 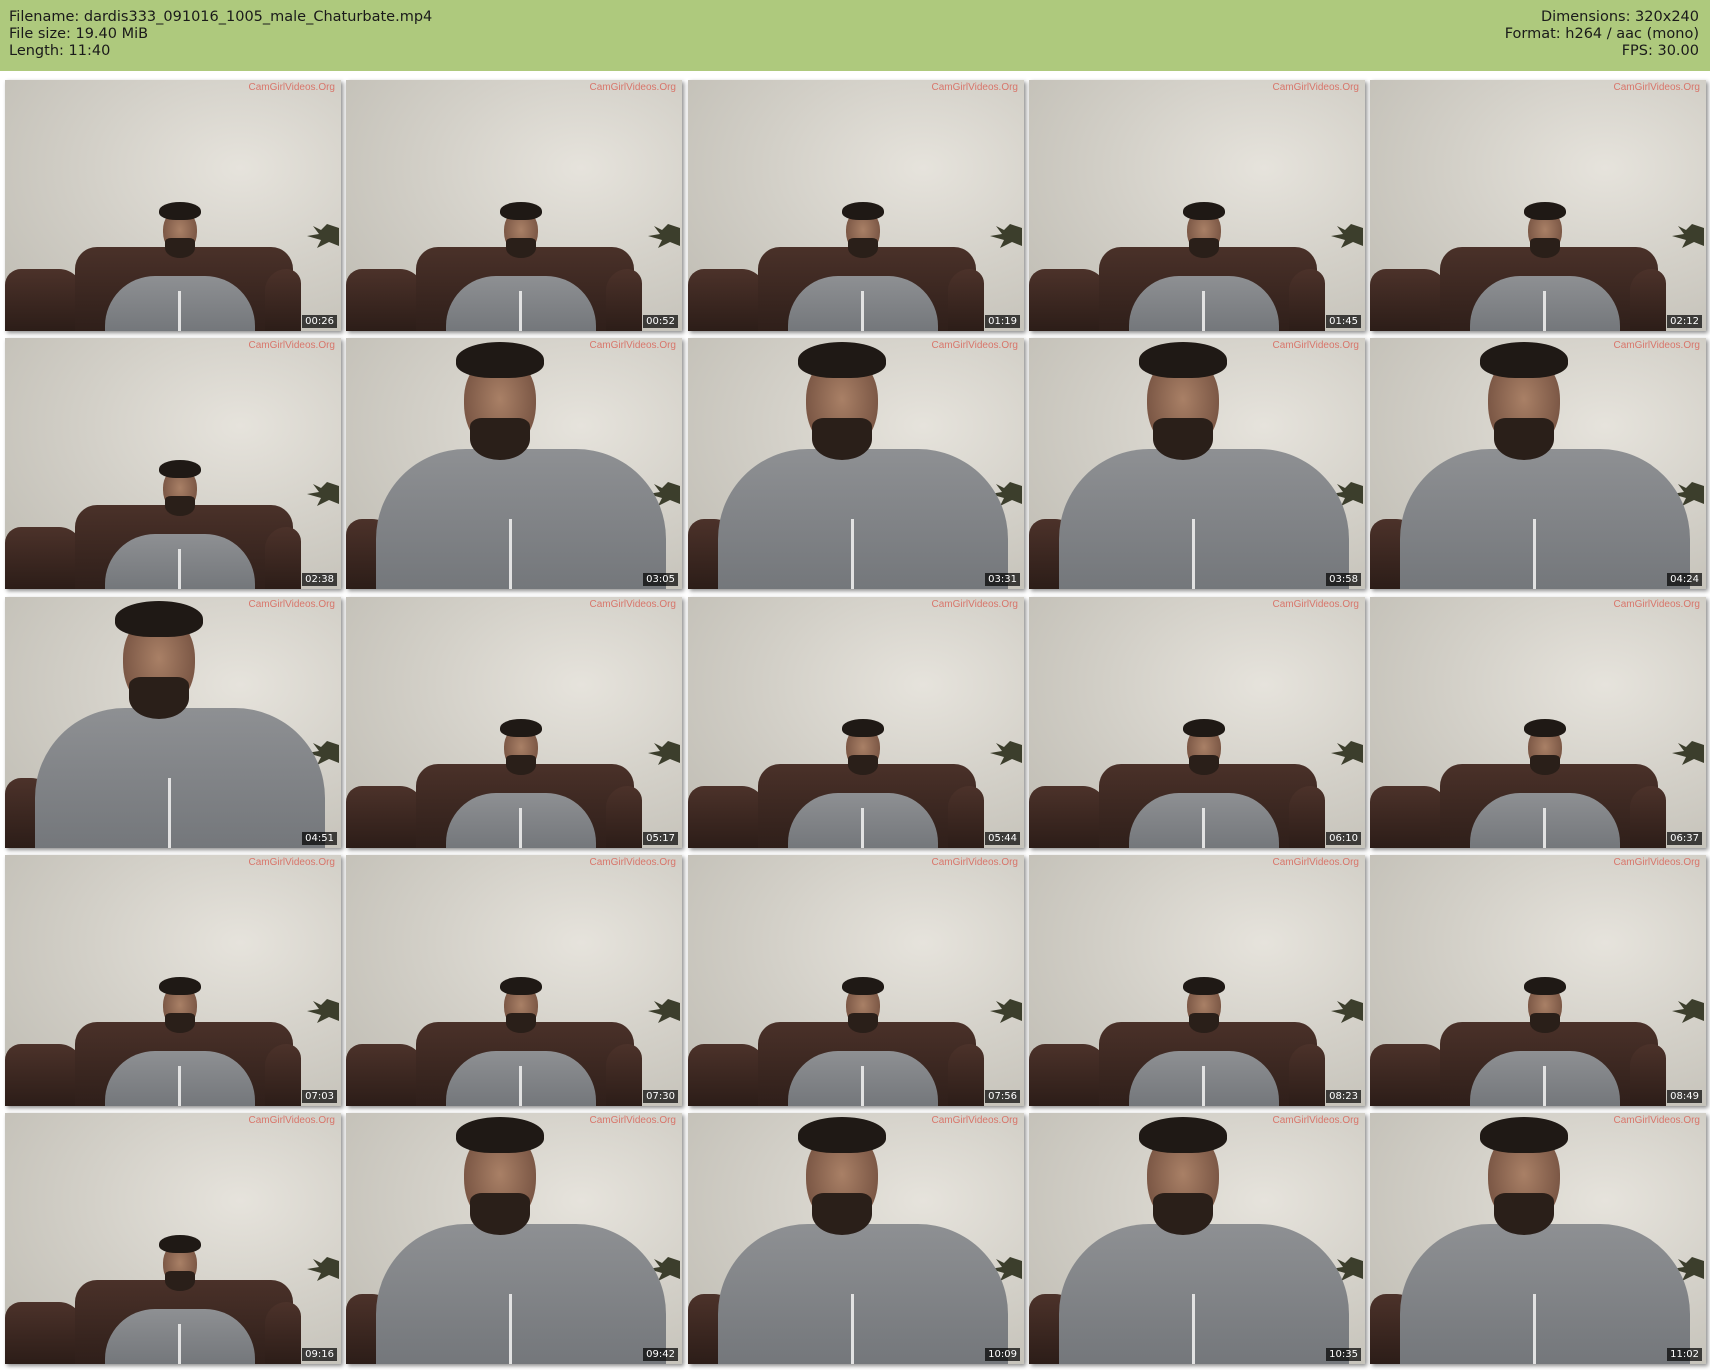 I want to click on timestamp-label: 04:24, so click(x=1684, y=579).